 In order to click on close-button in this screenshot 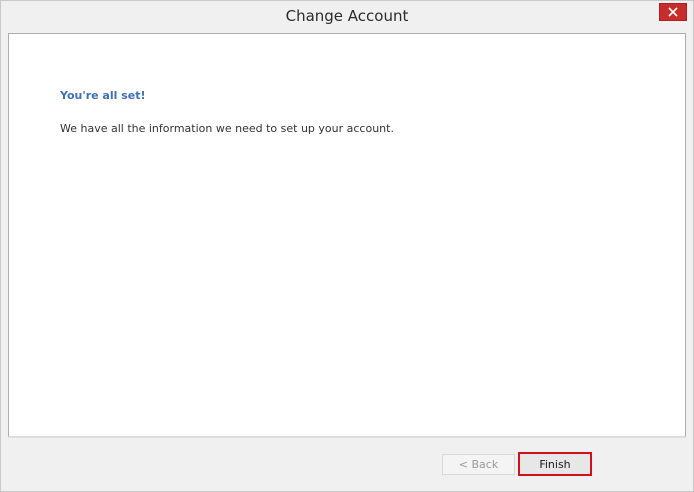, I will do `click(673, 12)`.